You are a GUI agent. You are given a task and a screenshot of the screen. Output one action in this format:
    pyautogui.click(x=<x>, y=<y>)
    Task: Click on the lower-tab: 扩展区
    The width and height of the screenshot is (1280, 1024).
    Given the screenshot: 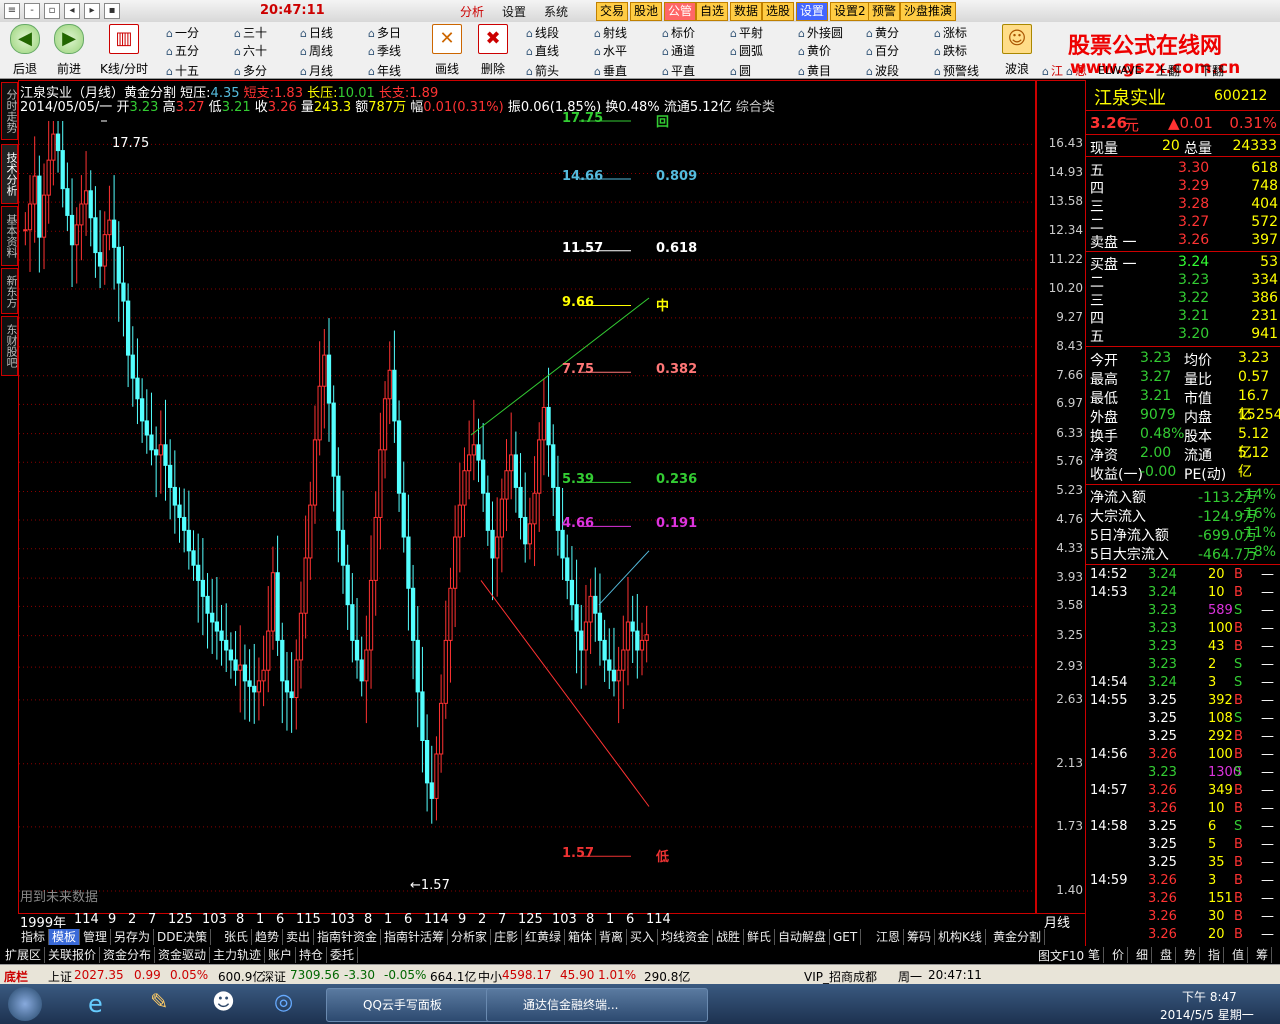 What is the action you would take?
    pyautogui.click(x=24, y=955)
    